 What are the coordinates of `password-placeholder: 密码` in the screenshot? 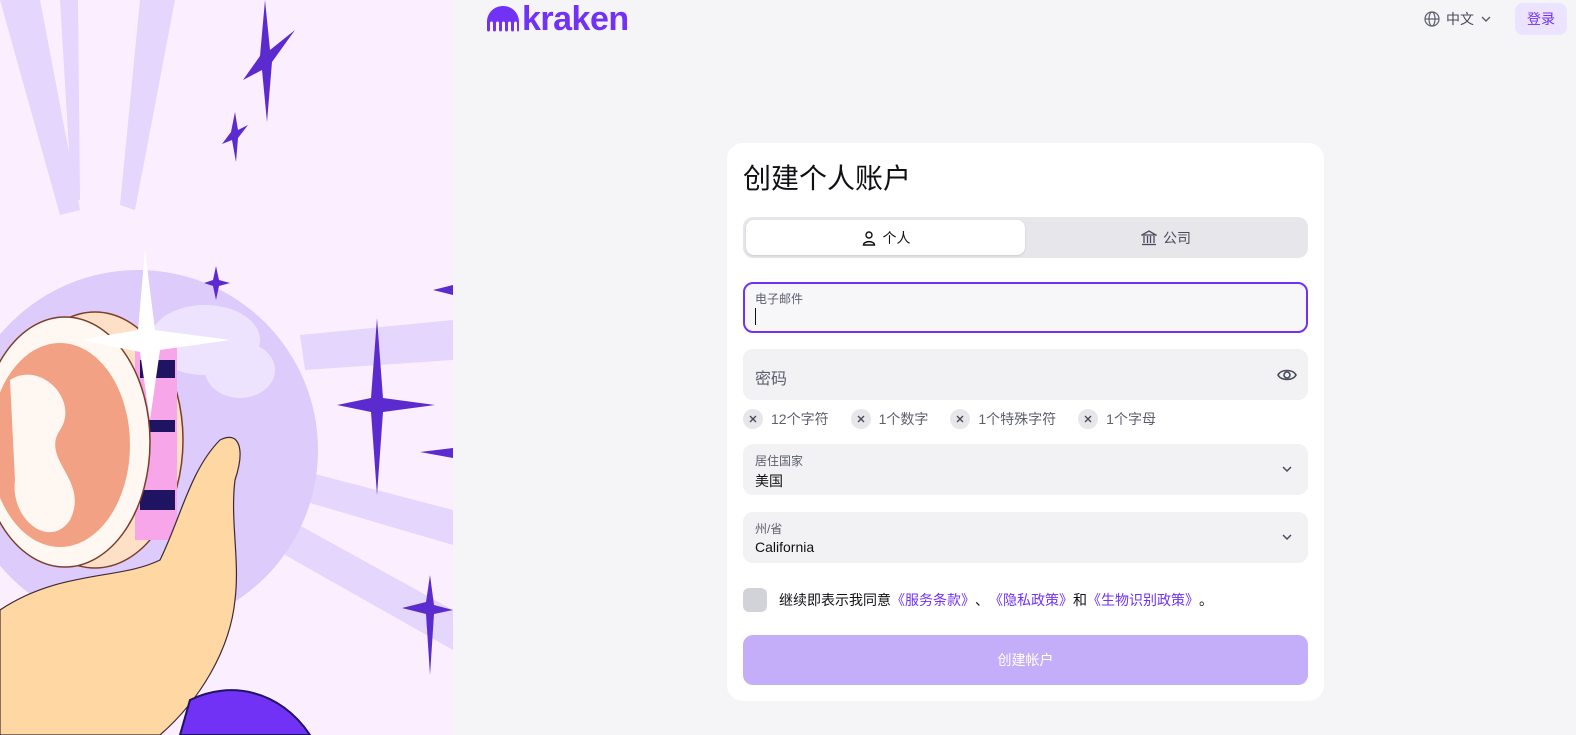 It's located at (771, 379).